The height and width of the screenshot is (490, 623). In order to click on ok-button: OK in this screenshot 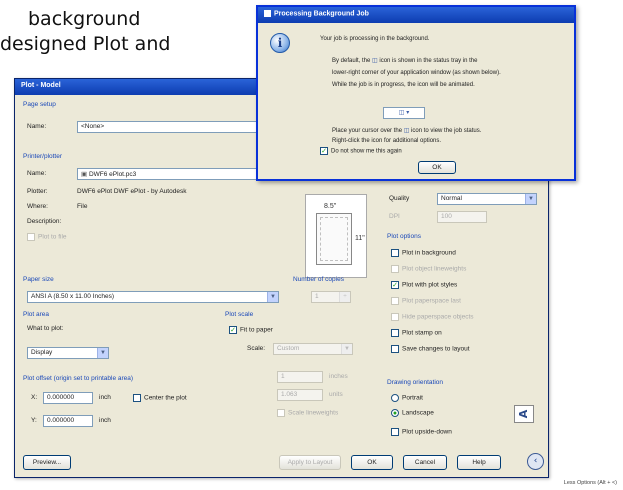, I will do `click(372, 462)`.